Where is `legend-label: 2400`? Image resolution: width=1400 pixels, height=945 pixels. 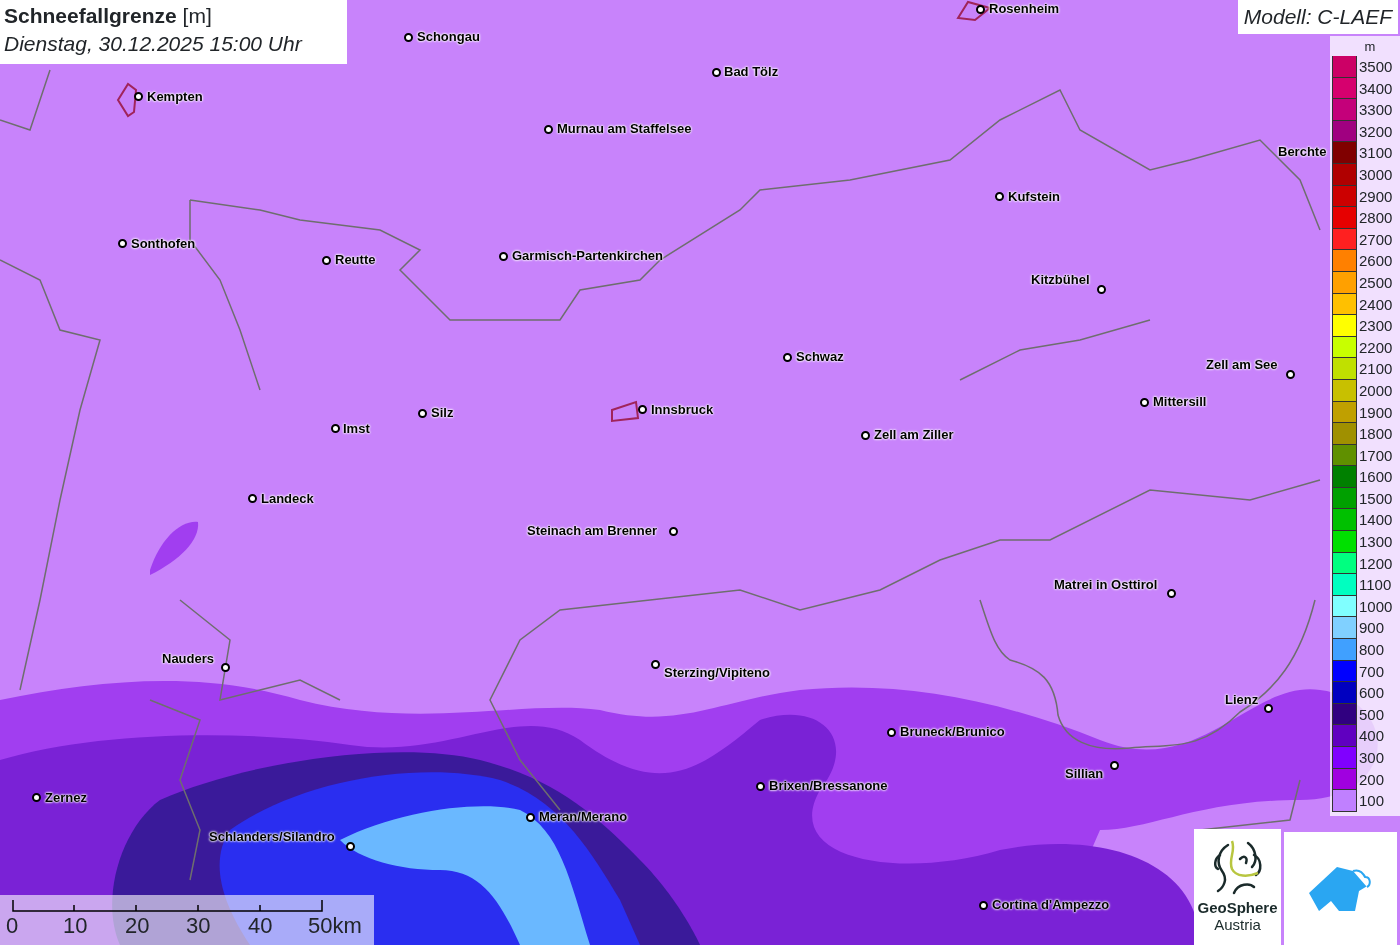
legend-label: 2400 is located at coordinates (1375, 304).